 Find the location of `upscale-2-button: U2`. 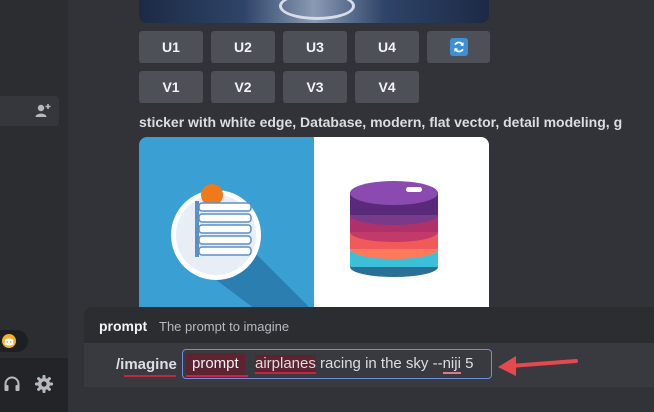

upscale-2-button: U2 is located at coordinates (243, 47).